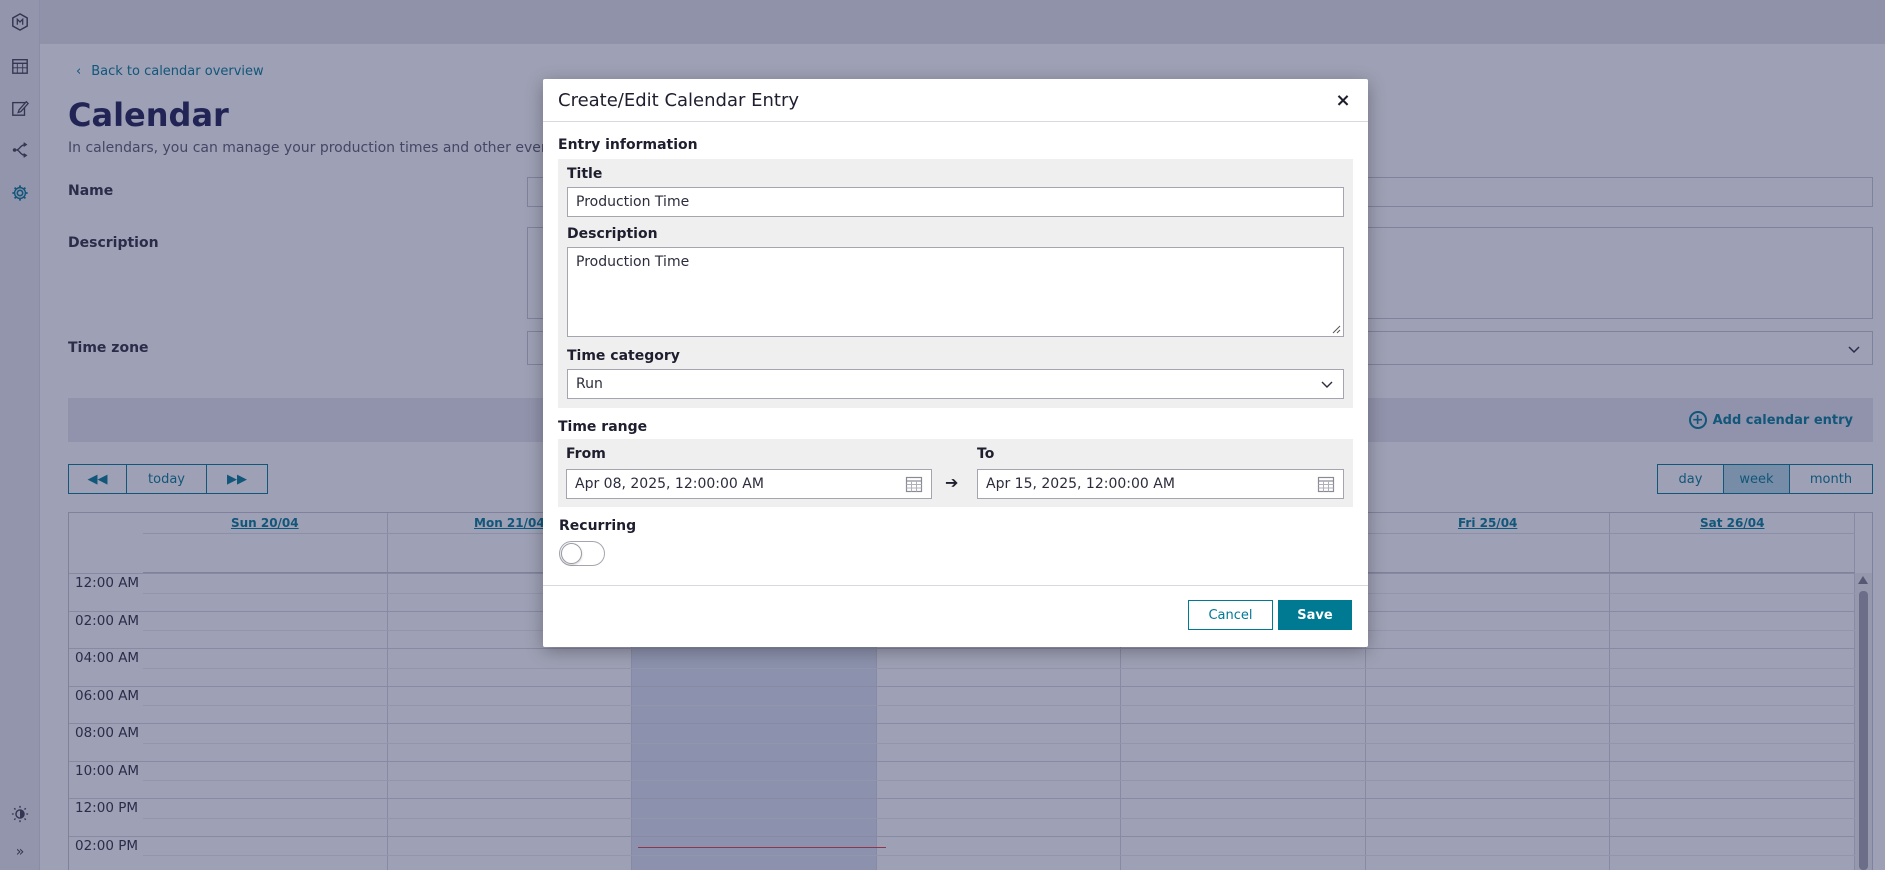  I want to click on to-date-value: Apr 15, 2025, 12:00:00 AM, so click(1080, 484).